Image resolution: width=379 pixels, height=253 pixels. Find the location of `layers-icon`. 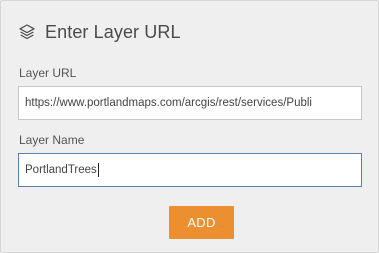

layers-icon is located at coordinates (27, 32).